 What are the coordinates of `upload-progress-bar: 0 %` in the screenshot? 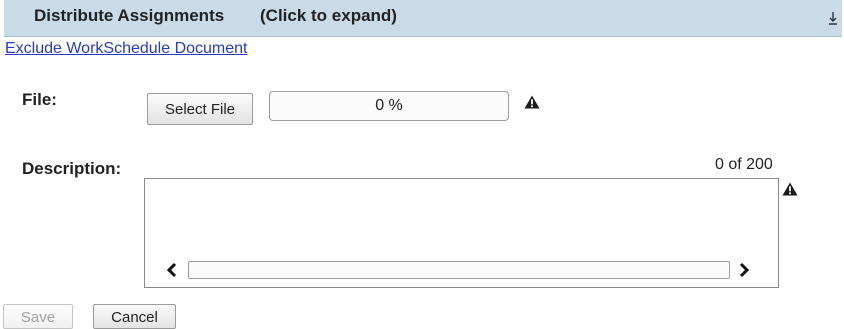 It's located at (389, 106).